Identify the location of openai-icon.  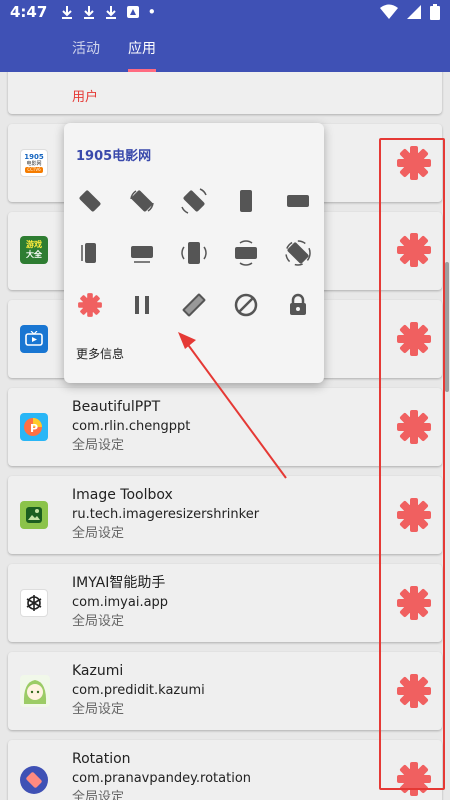
(34, 603).